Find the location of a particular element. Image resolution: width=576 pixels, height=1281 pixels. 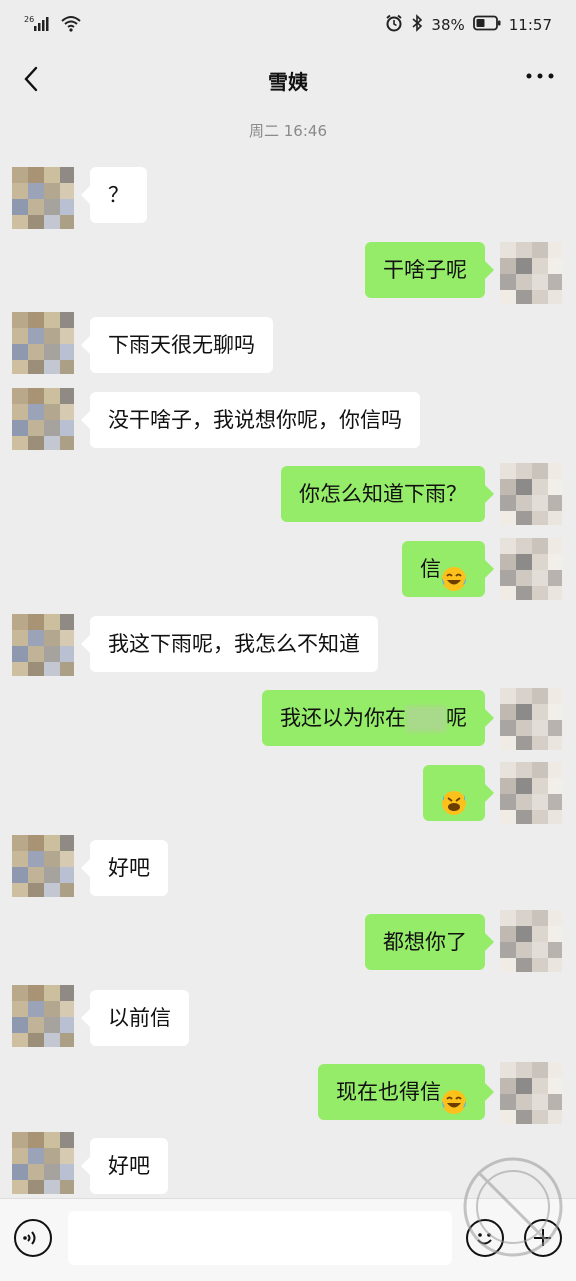

message-bubble-incoming: 我这下雨呢，我怎么不知道 is located at coordinates (229, 644).